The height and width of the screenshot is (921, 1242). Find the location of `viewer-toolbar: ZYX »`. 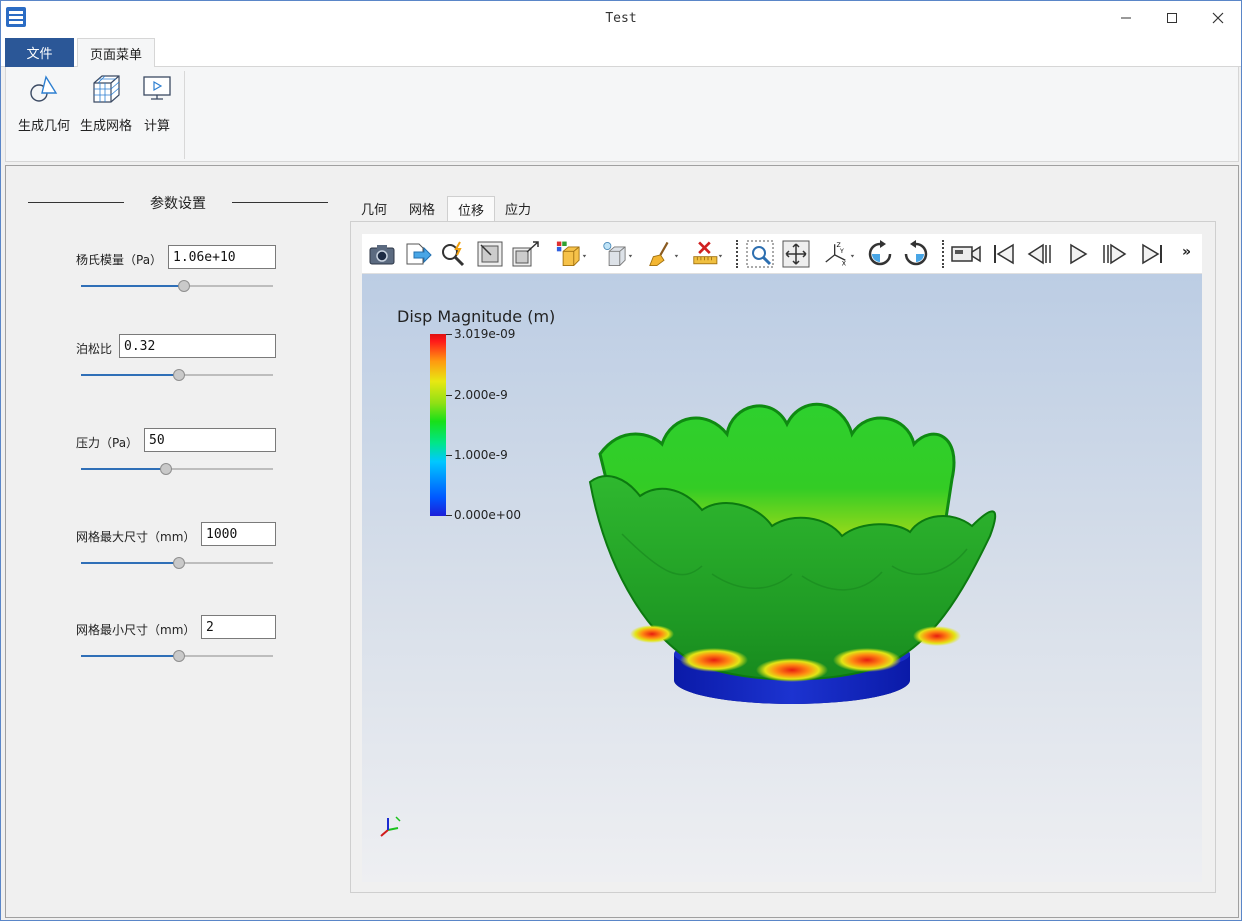

viewer-toolbar: ZYX » is located at coordinates (782, 254).